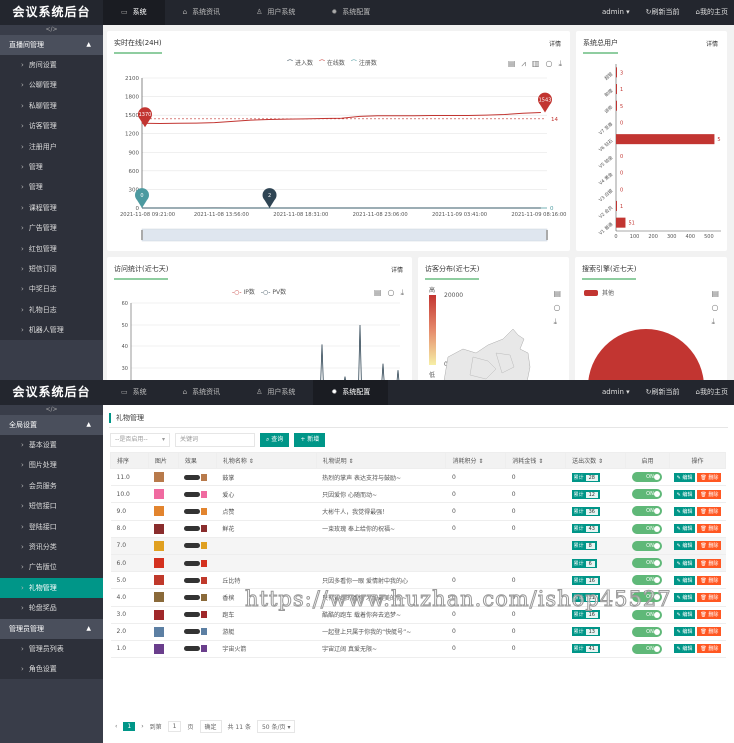 The height and width of the screenshot is (743, 734). I want to click on sidebar-group-admin: 管理员管理 ▲, so click(51, 628).